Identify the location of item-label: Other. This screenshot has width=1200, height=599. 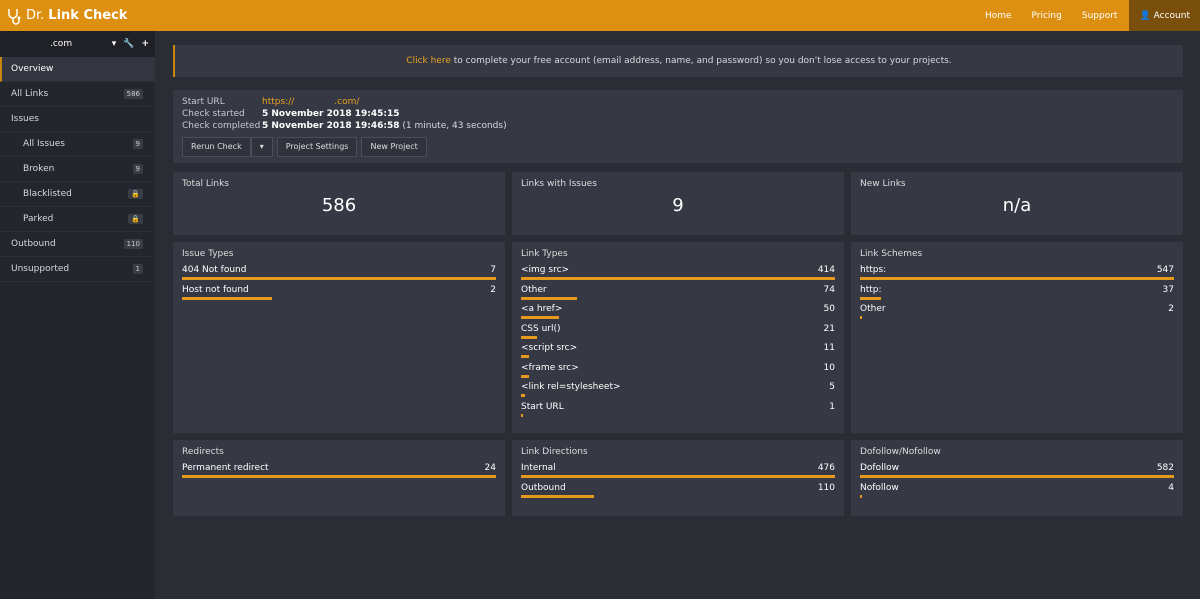
(873, 309).